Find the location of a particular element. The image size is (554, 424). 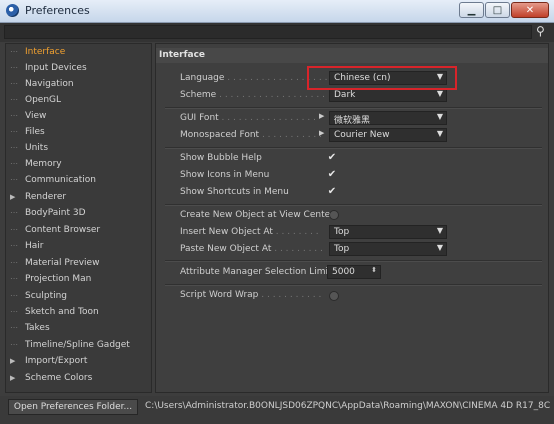

bubble-help-checkbox: ✔ is located at coordinates (332, 158).